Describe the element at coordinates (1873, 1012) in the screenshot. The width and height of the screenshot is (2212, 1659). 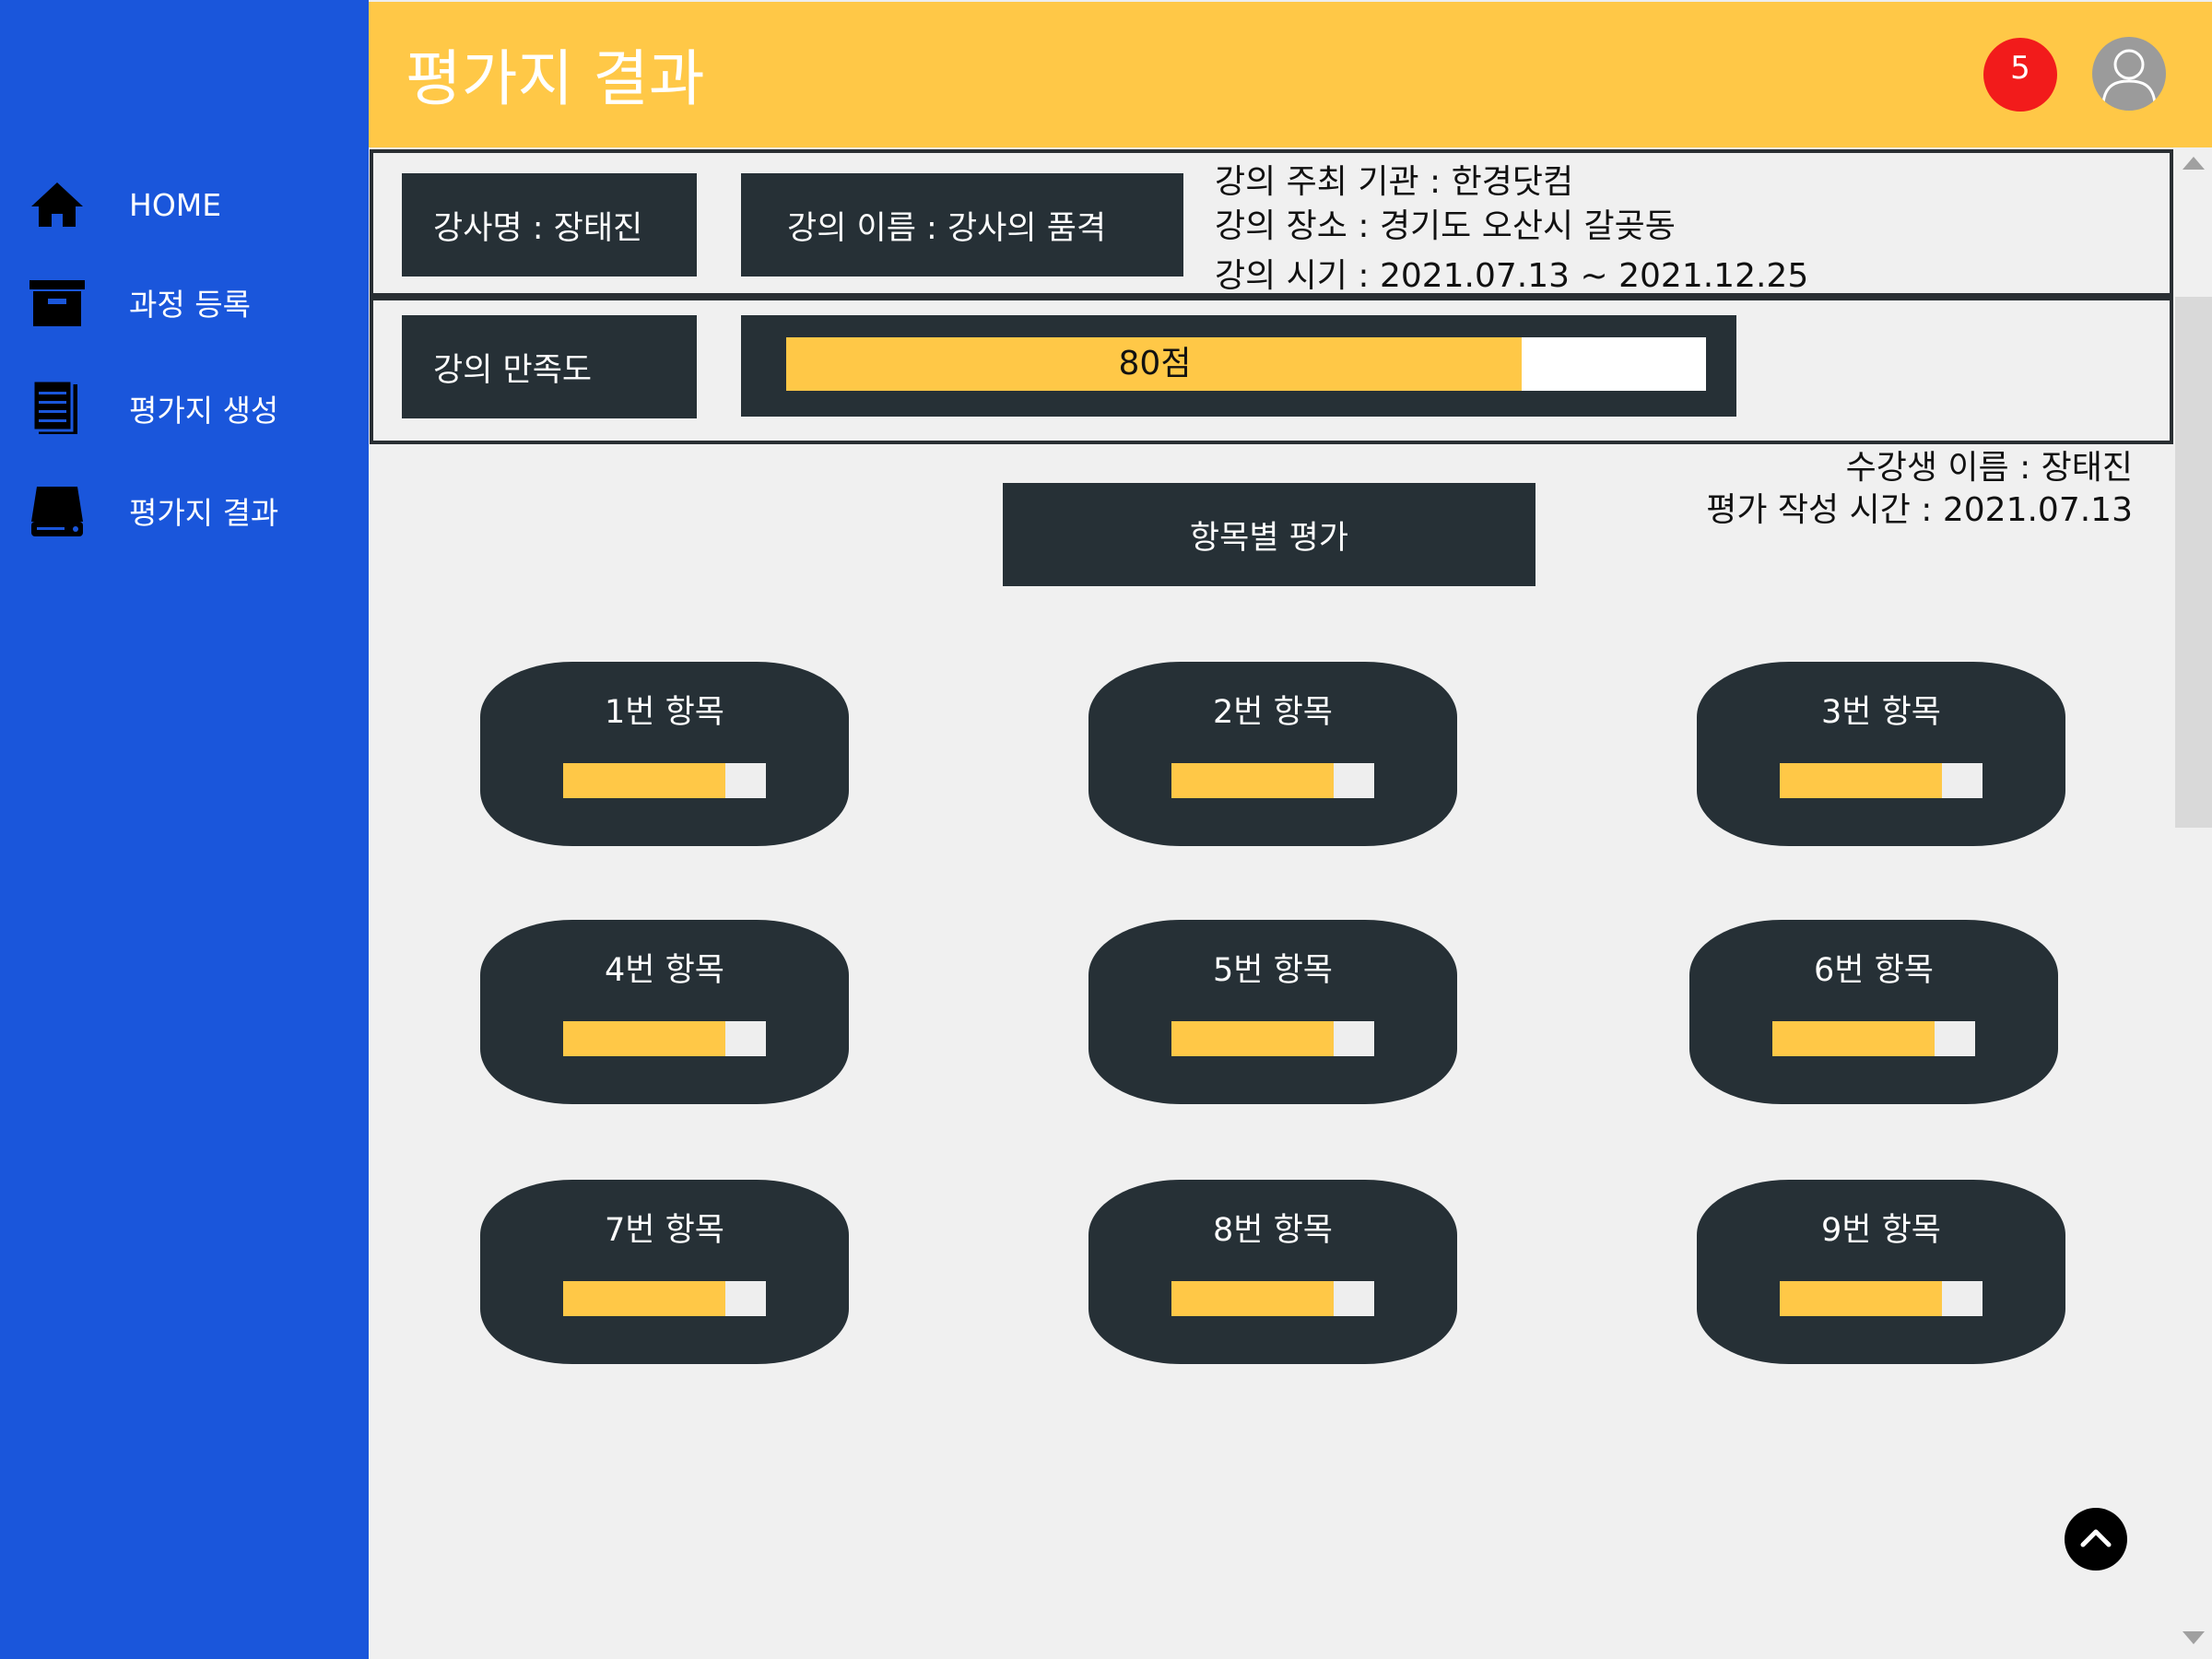
I see `item-card: 6번 항목` at that location.